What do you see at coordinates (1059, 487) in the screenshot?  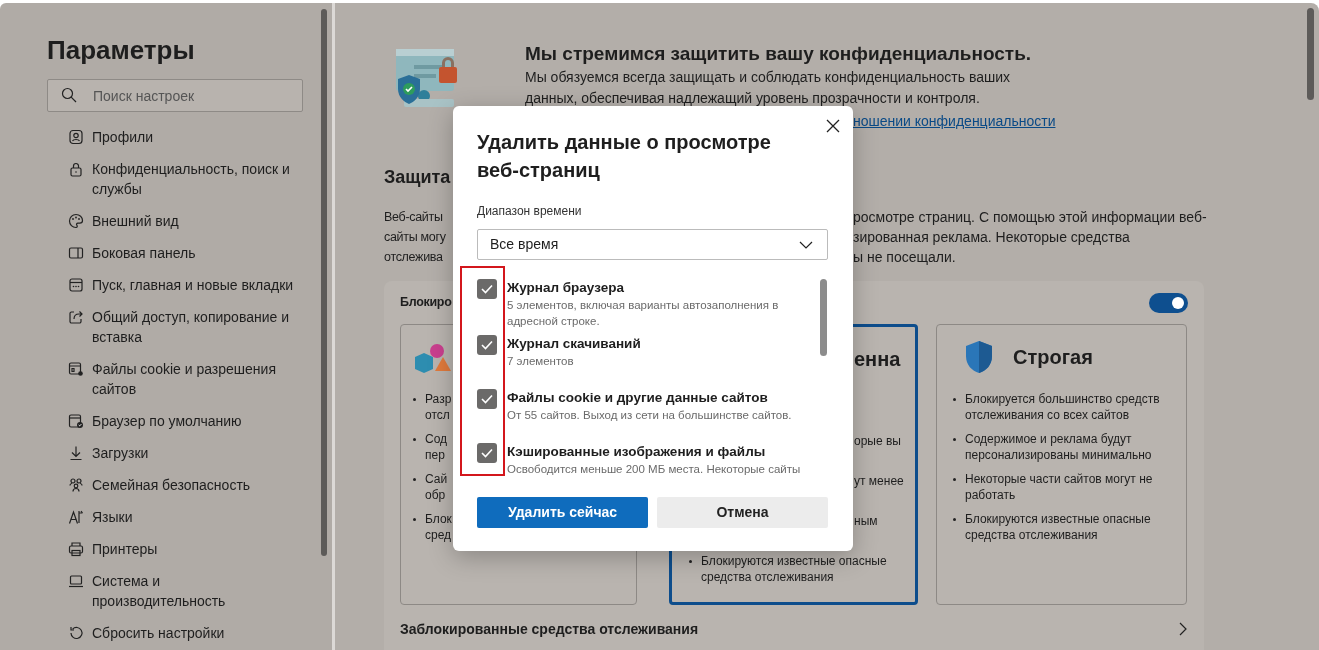 I see `bullet-text: Некоторые части сайтов могут не работать` at bounding box center [1059, 487].